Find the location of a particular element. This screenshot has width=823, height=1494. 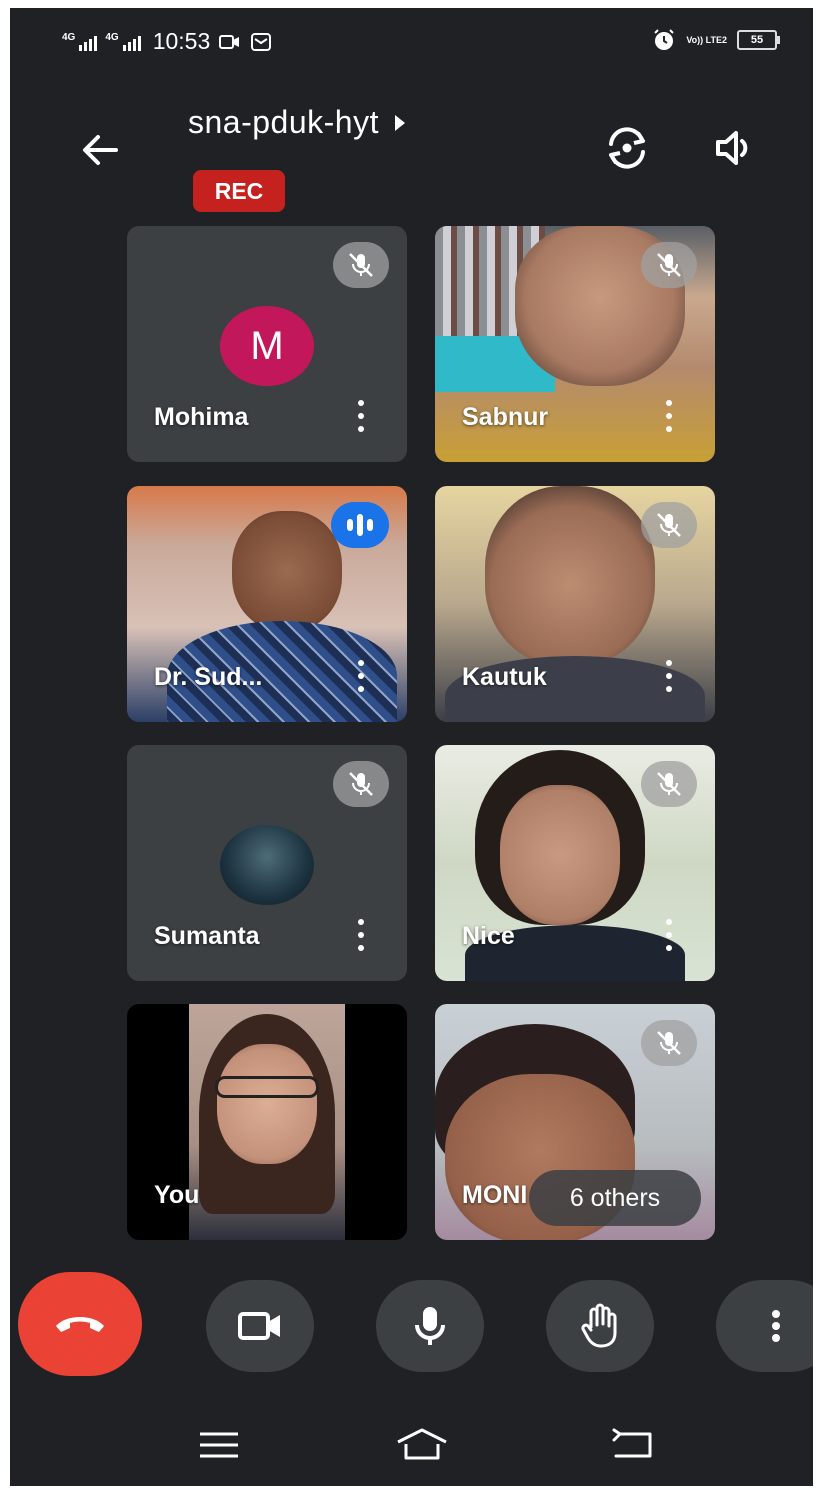

mic-icon is located at coordinates (430, 1326).